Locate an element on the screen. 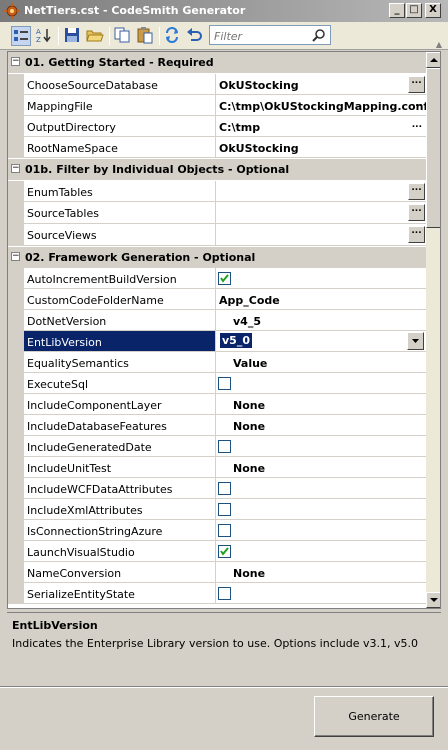 This screenshot has width=448, height=750. filter-field is located at coordinates (270, 35).